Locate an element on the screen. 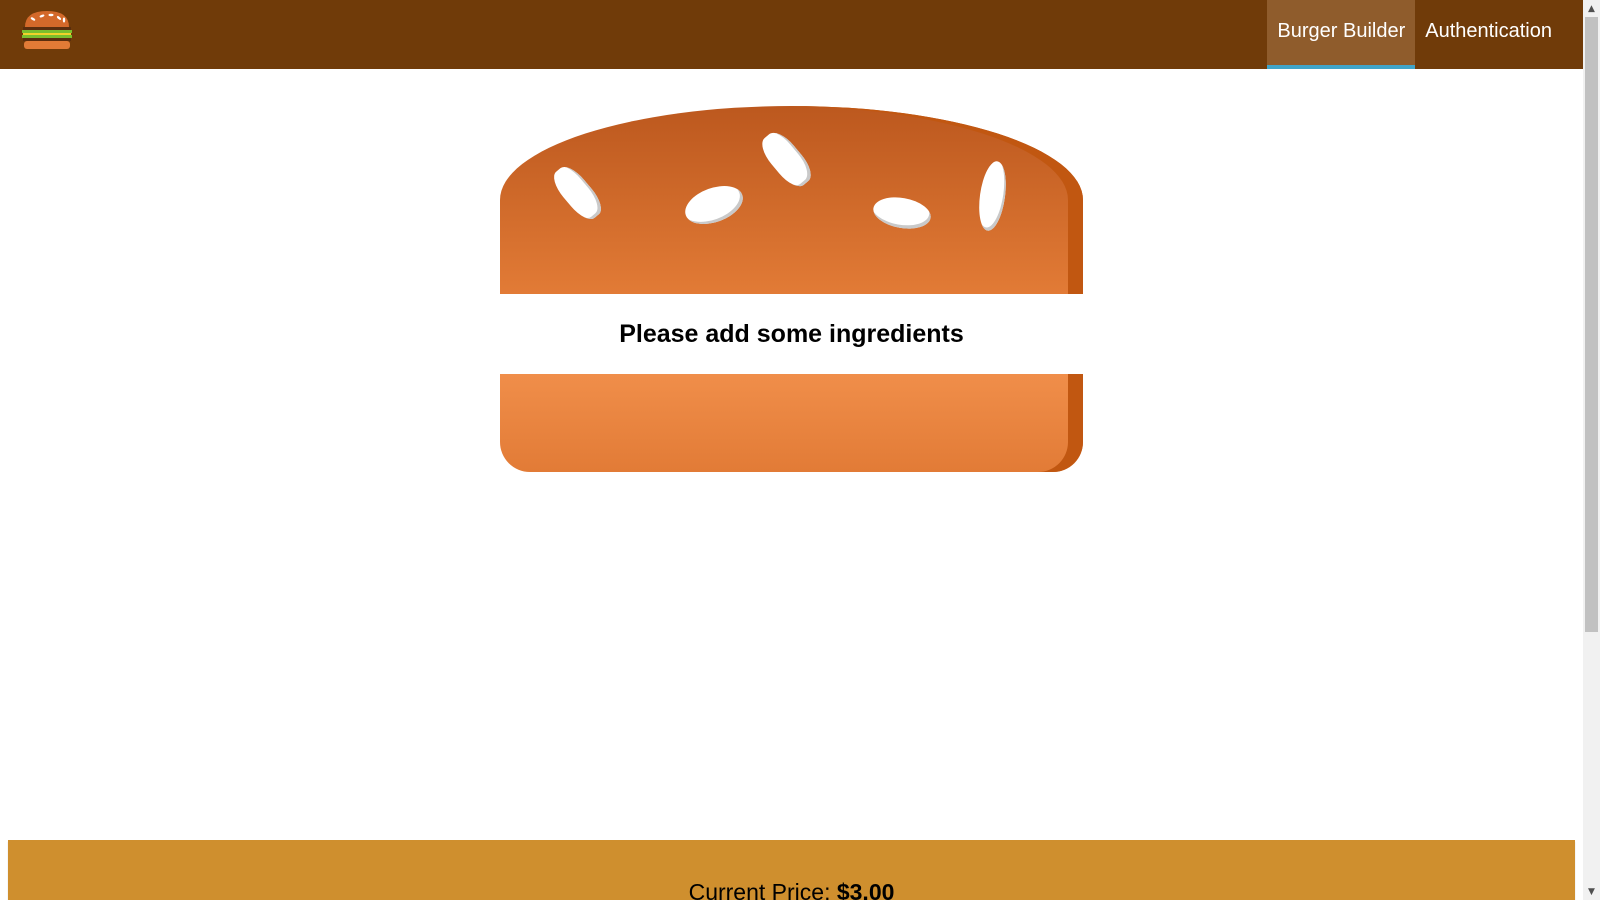 Image resolution: width=1600 pixels, height=900 pixels. nav-item-authentication: Authentication is located at coordinates (1499, 34).